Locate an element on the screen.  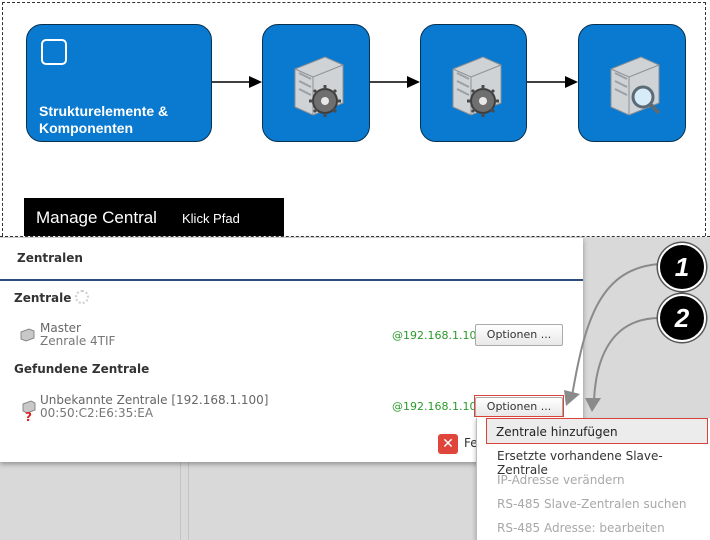
callout-arrows is located at coordinates (612, 337).